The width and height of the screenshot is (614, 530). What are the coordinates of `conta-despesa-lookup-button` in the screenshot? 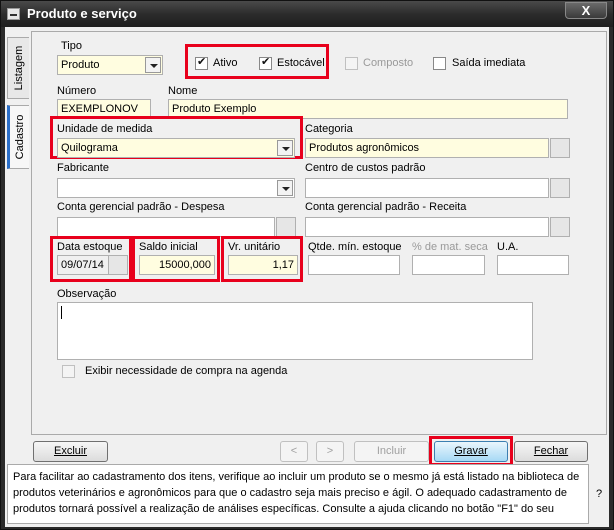 It's located at (286, 227).